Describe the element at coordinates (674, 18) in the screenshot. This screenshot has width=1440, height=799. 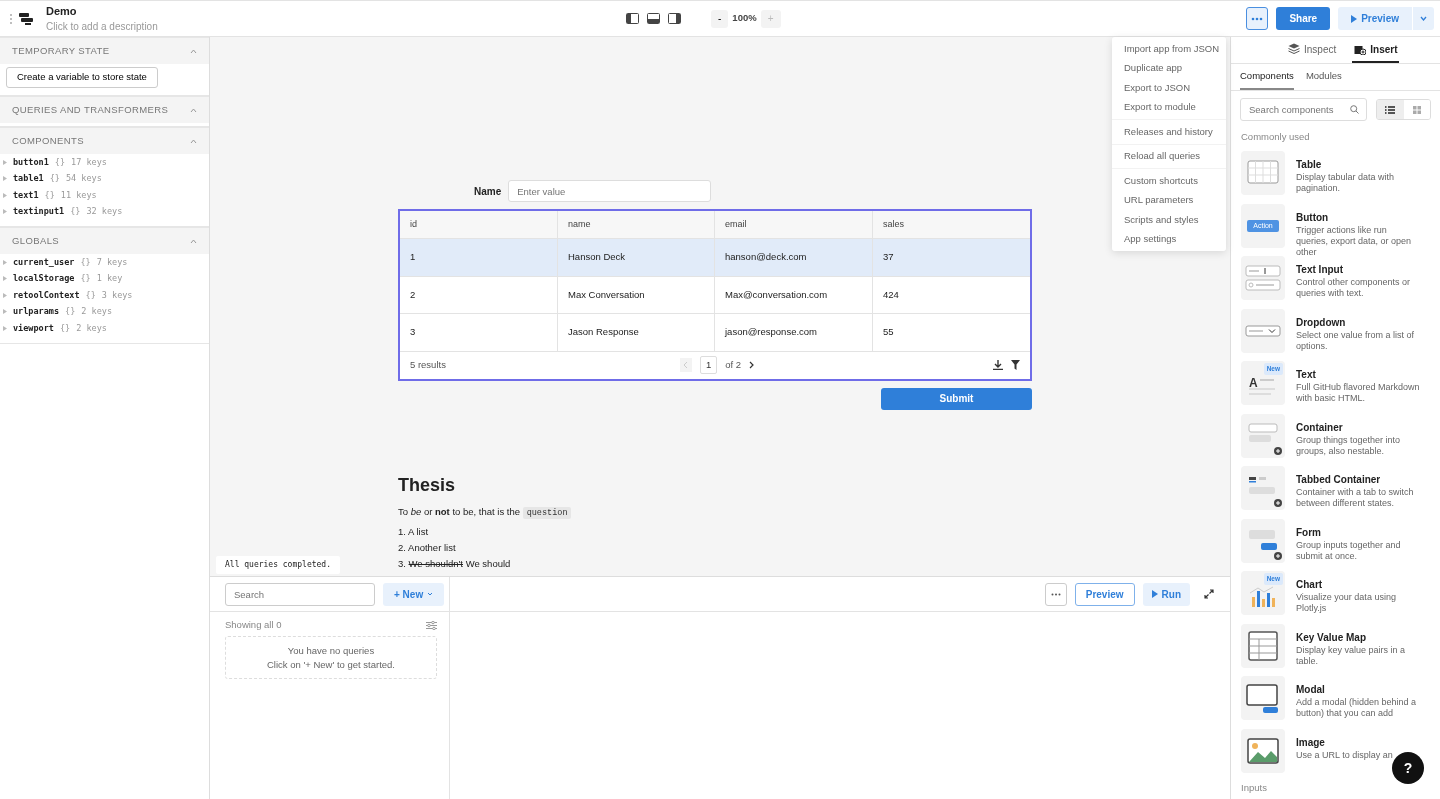
I see `layout-right-icon` at that location.